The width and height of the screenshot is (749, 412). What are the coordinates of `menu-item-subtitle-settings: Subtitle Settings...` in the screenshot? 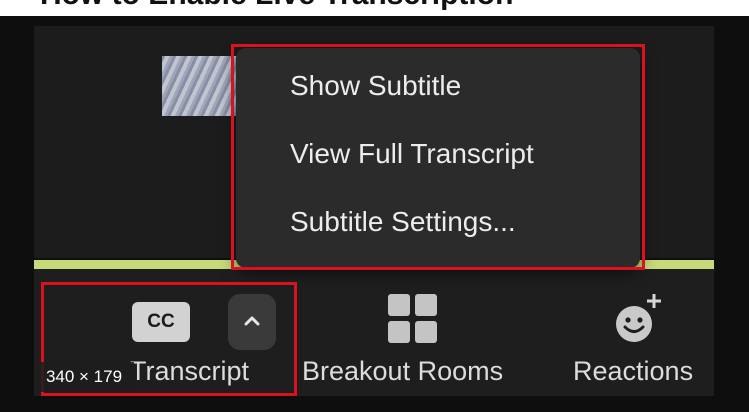 It's located at (403, 222).